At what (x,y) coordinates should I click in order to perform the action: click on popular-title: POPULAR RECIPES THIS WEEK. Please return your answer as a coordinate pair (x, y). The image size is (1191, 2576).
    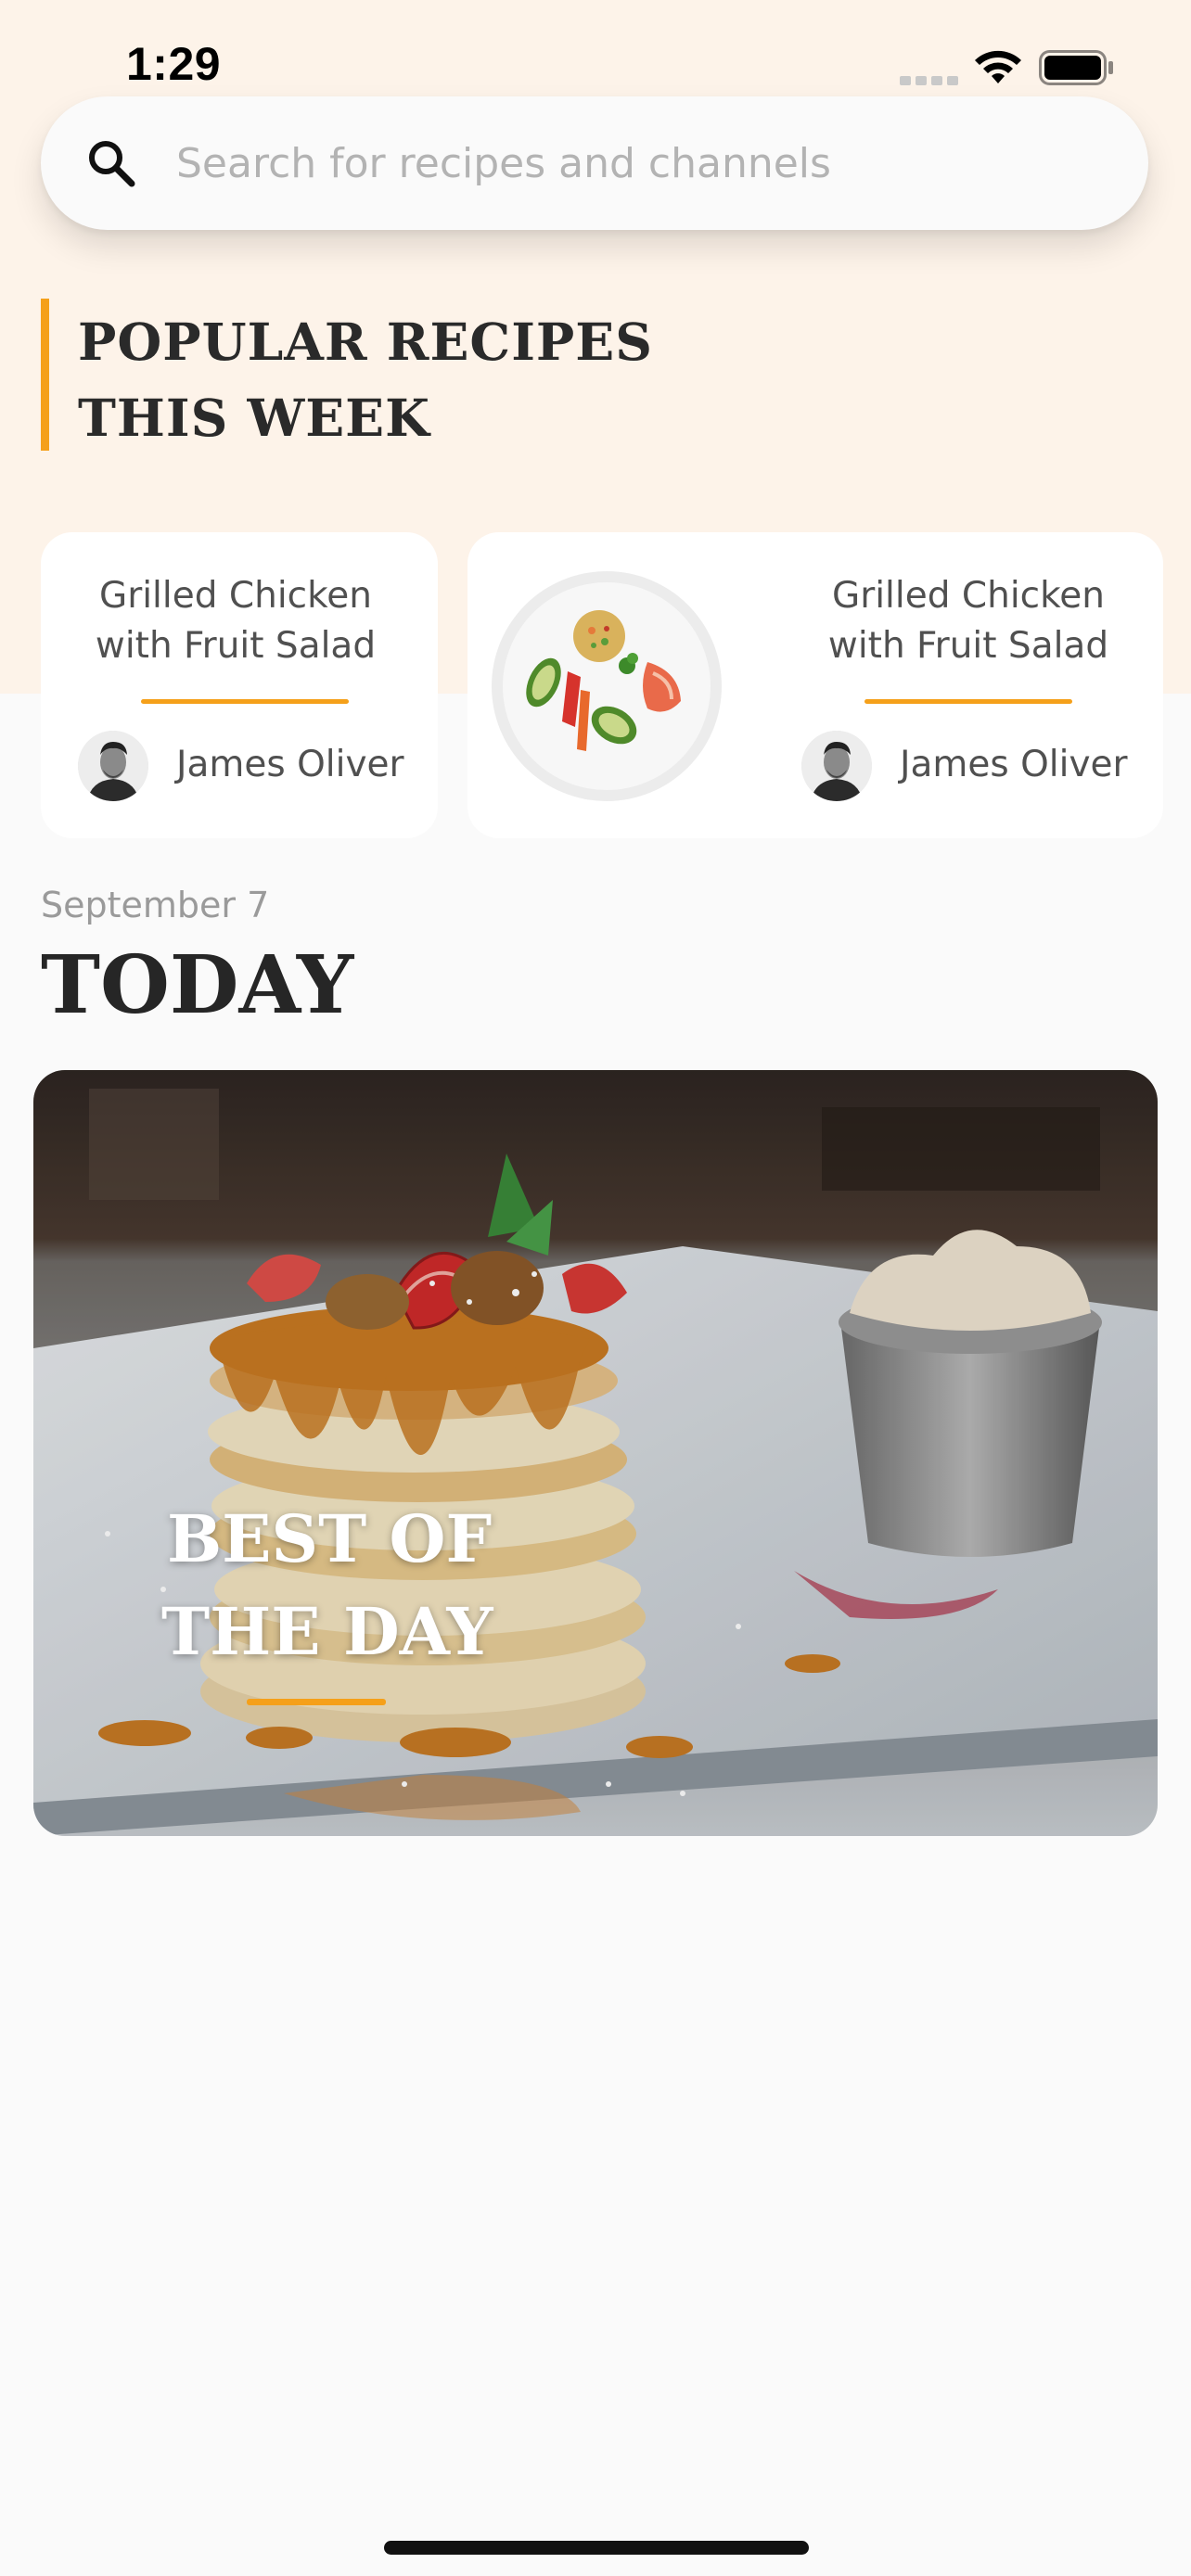
    Looking at the image, I should click on (384, 380).